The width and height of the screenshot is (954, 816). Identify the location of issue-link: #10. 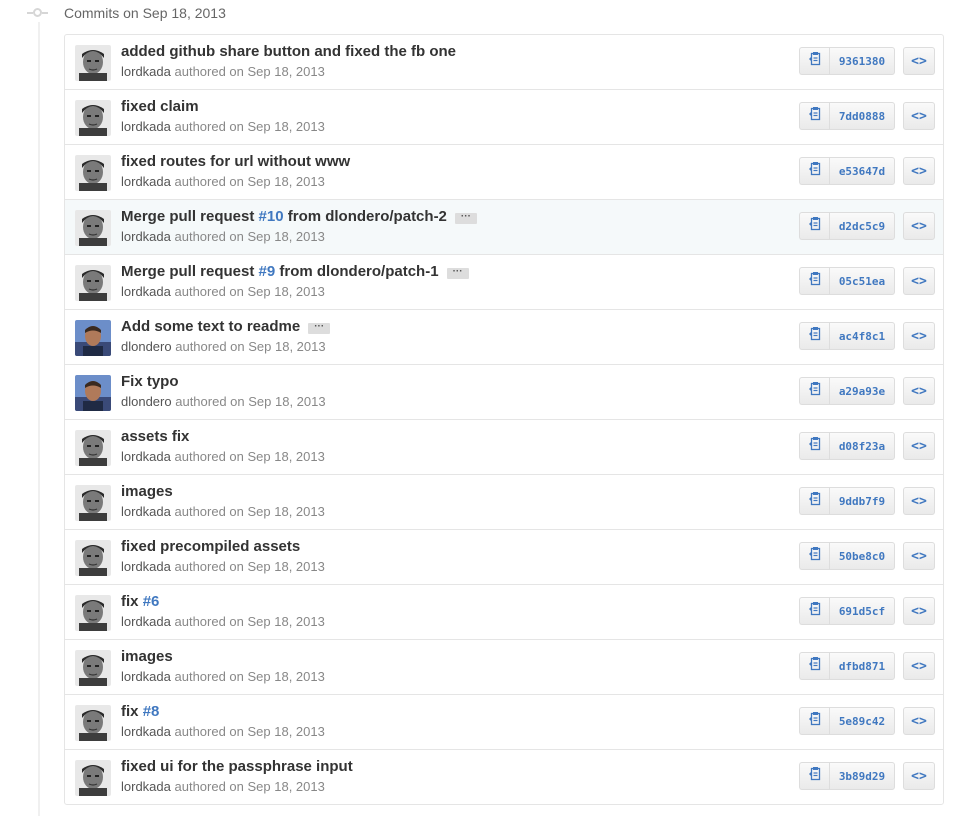
(271, 216).